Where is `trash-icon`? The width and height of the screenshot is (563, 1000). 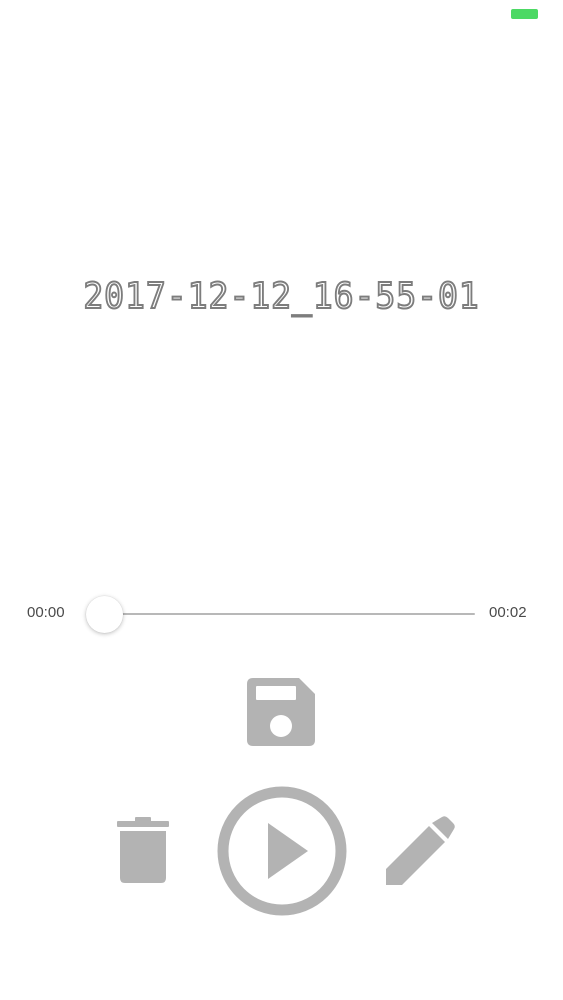
trash-icon is located at coordinates (143, 850).